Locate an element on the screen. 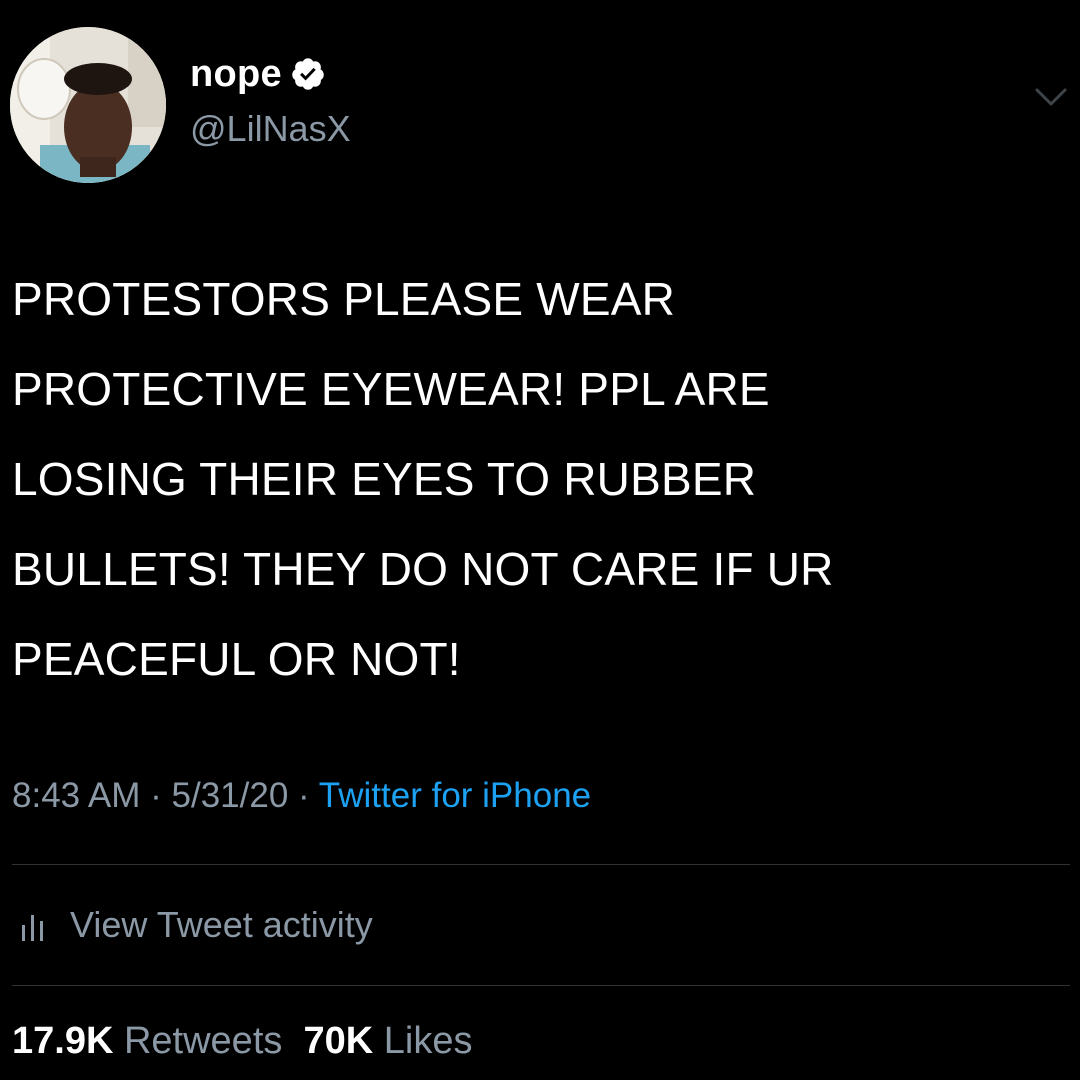 This screenshot has height=1080, width=1080. tweet-stats: 17.9K Retweets 70K Likes is located at coordinates (242, 1041).